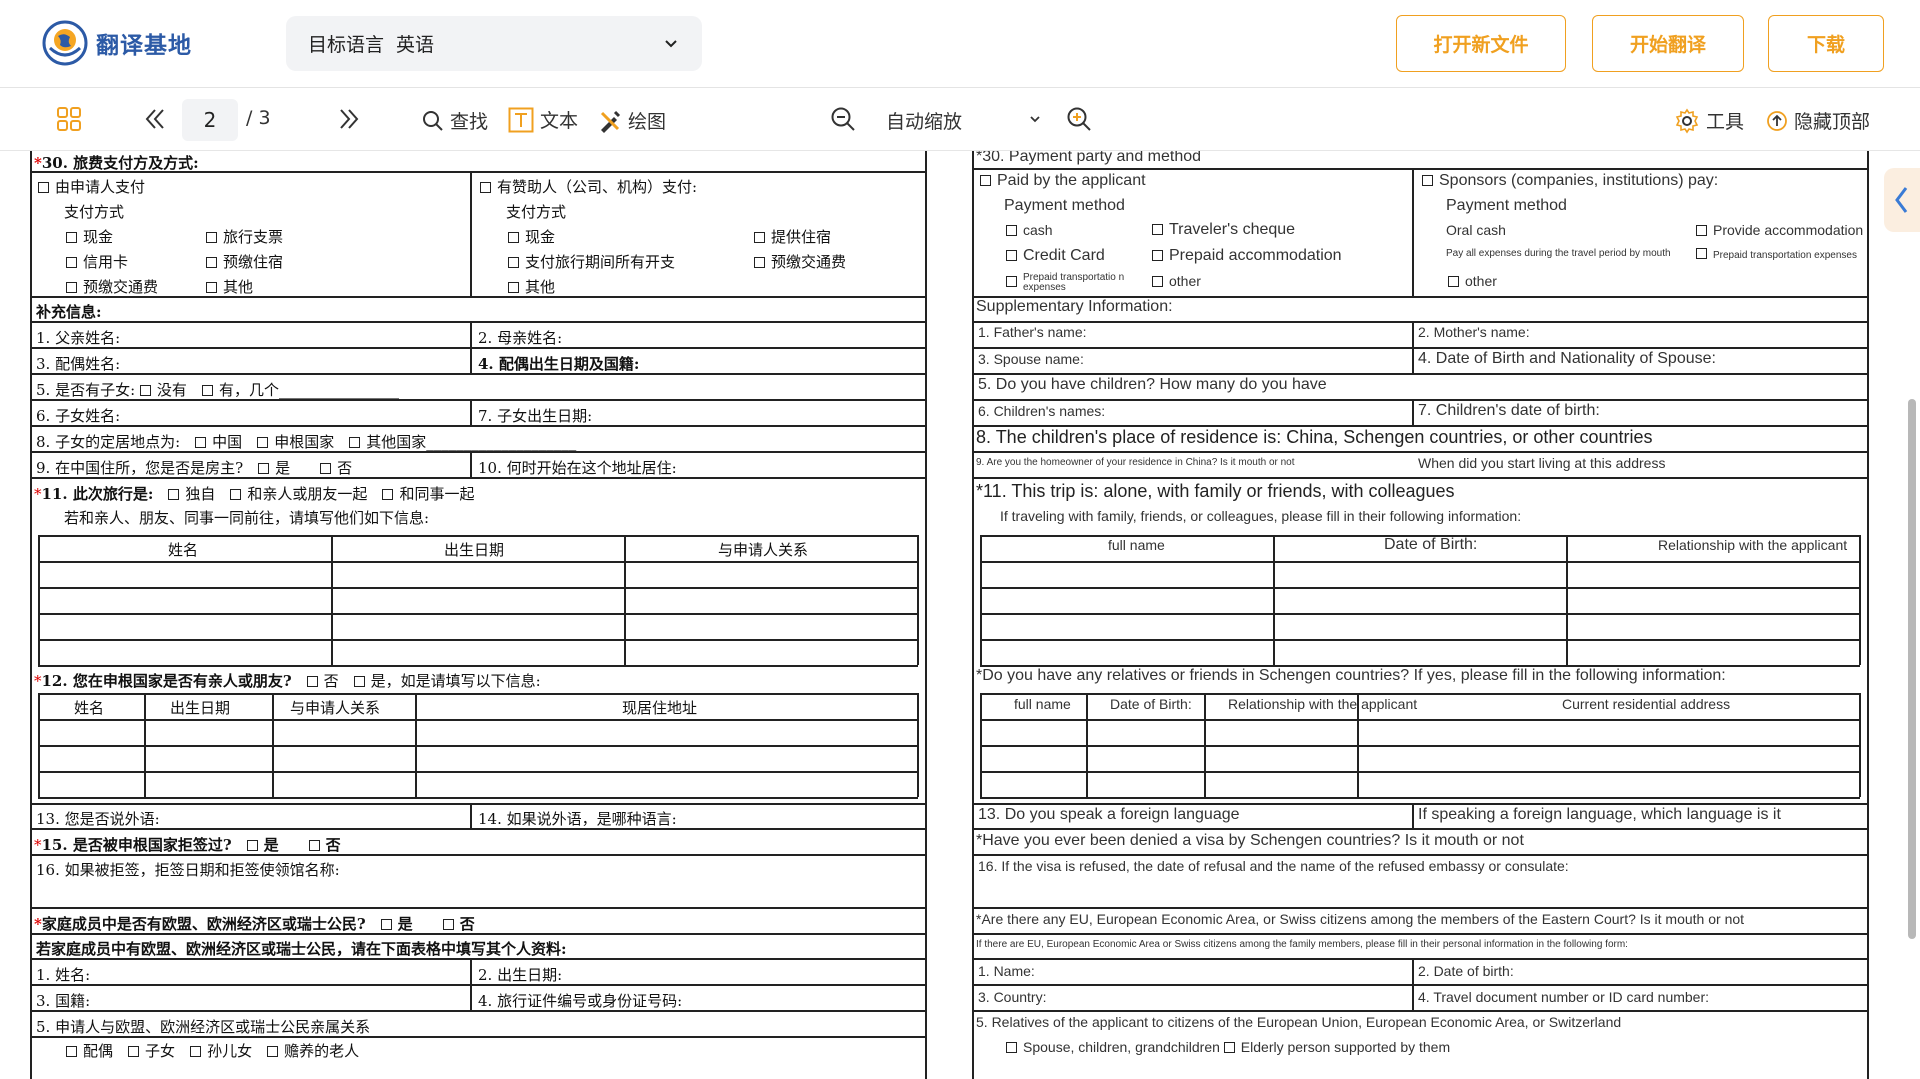  I want to click on hide-top-label: 隐藏顶部, so click(1832, 122).